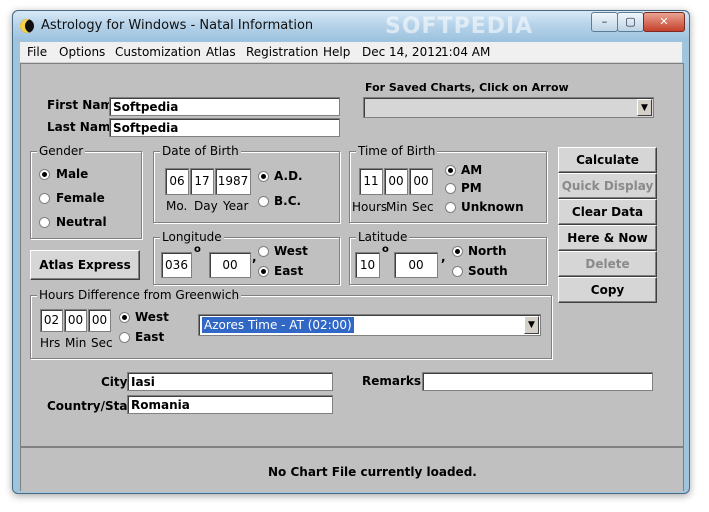 This screenshot has width=709, height=512. Describe the element at coordinates (224, 106) in the screenshot. I see `first-name-field: Softpedia` at that location.